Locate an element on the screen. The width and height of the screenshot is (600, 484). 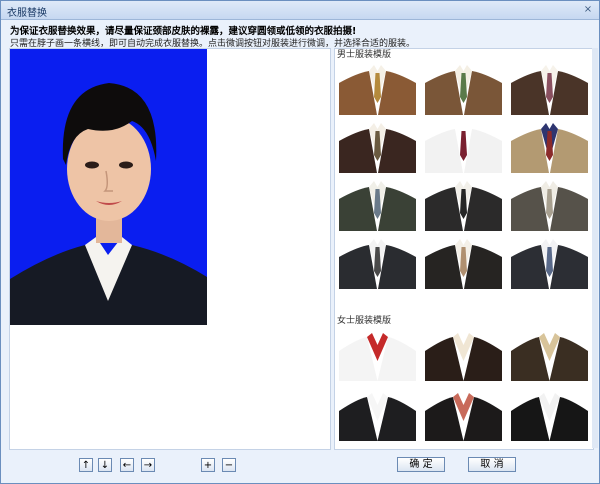
move-left-button: ← is located at coordinates (127, 465).